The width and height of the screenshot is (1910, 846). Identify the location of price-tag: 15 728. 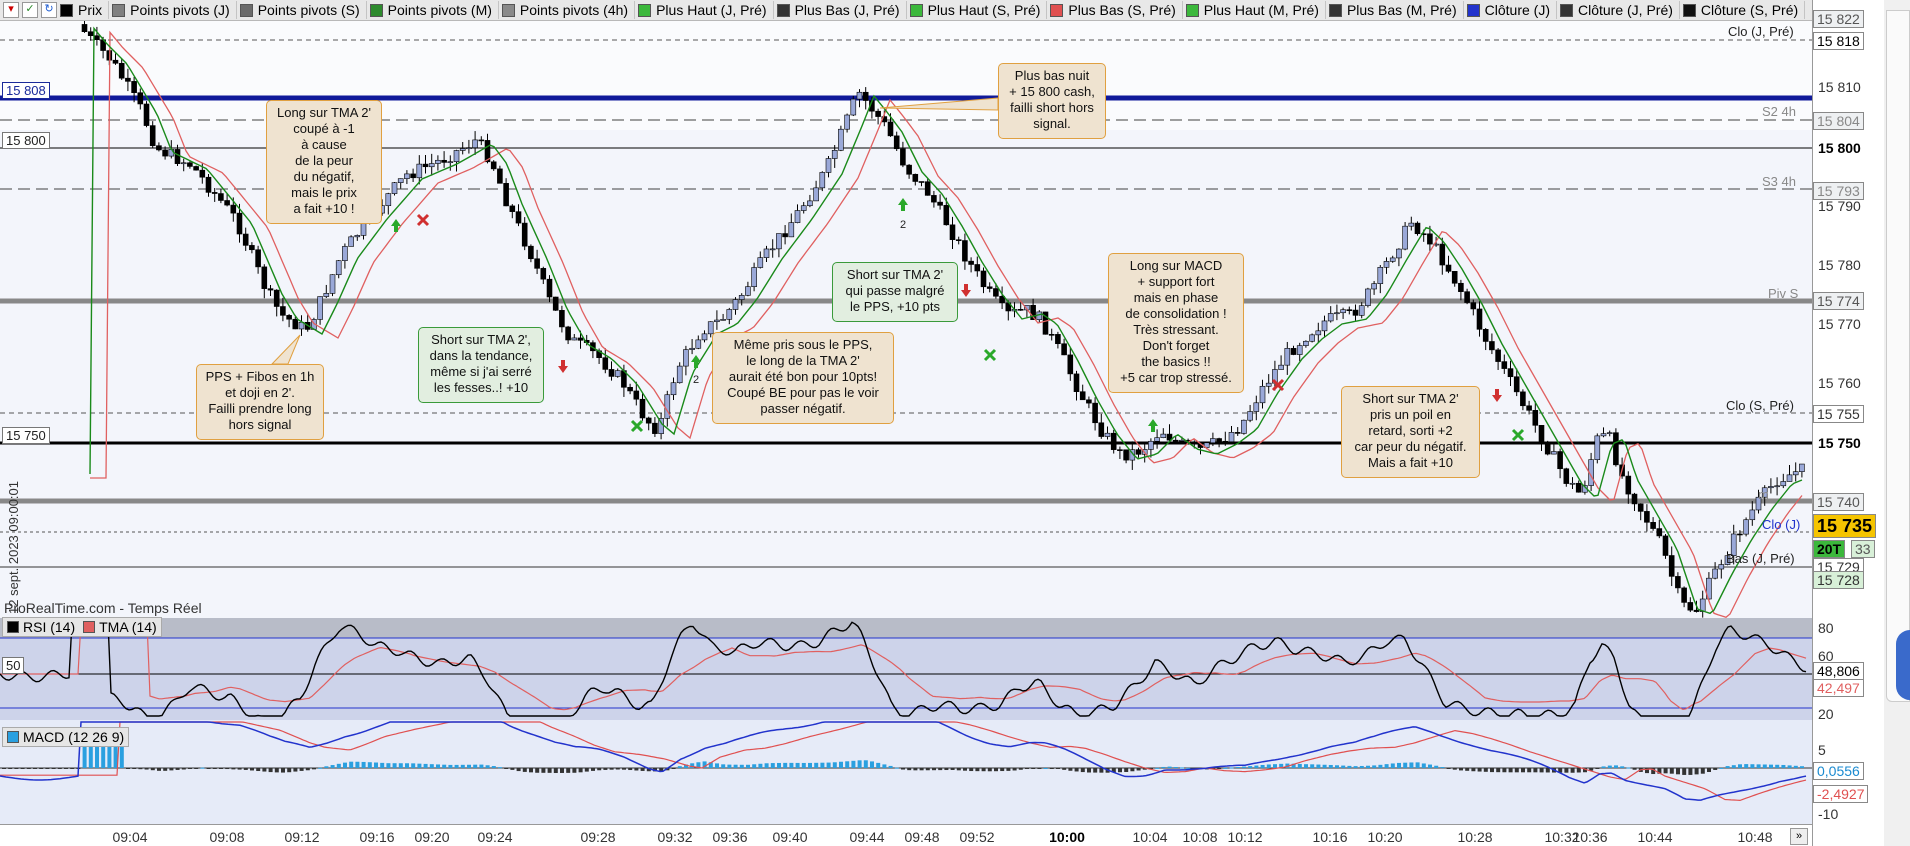
(1838, 580).